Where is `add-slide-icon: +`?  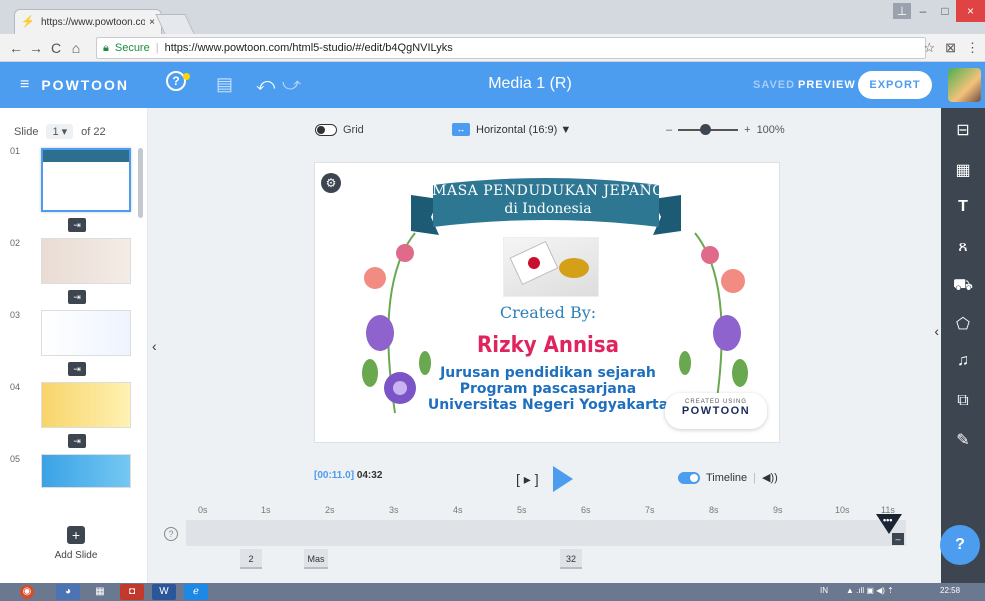
add-slide-icon: + is located at coordinates (76, 535).